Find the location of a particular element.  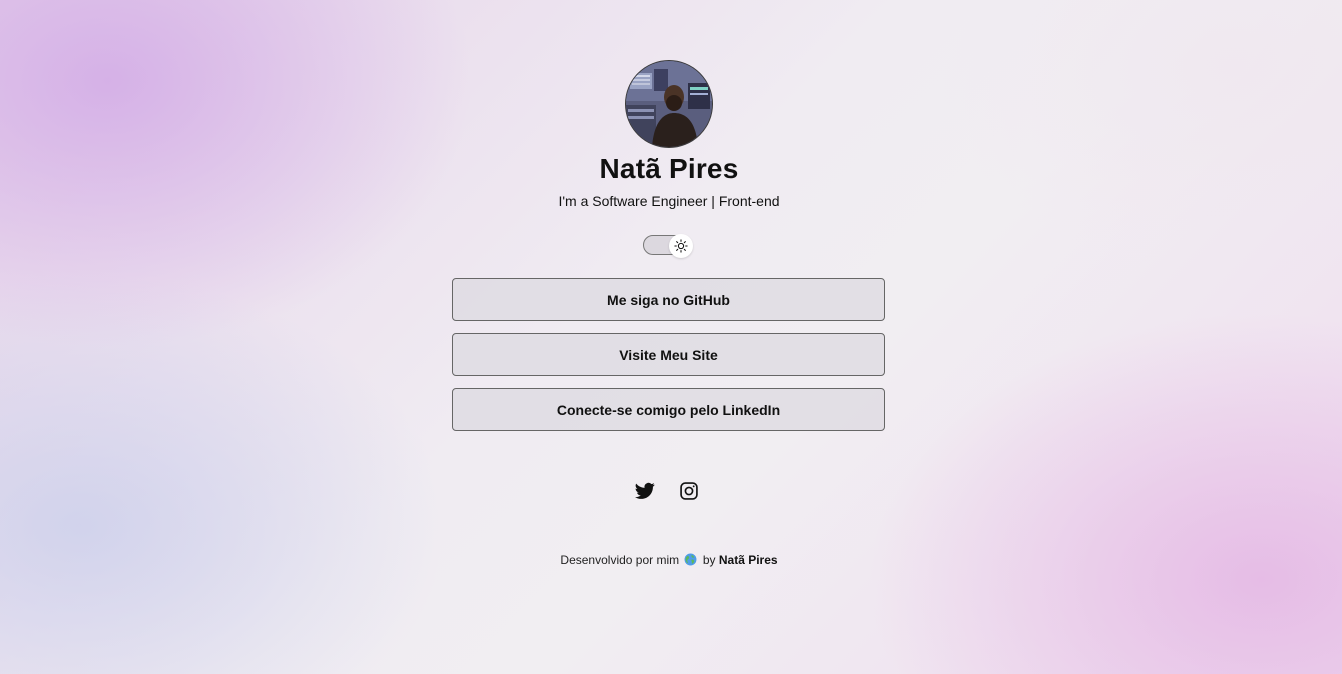

twitter-icon is located at coordinates (645, 491).